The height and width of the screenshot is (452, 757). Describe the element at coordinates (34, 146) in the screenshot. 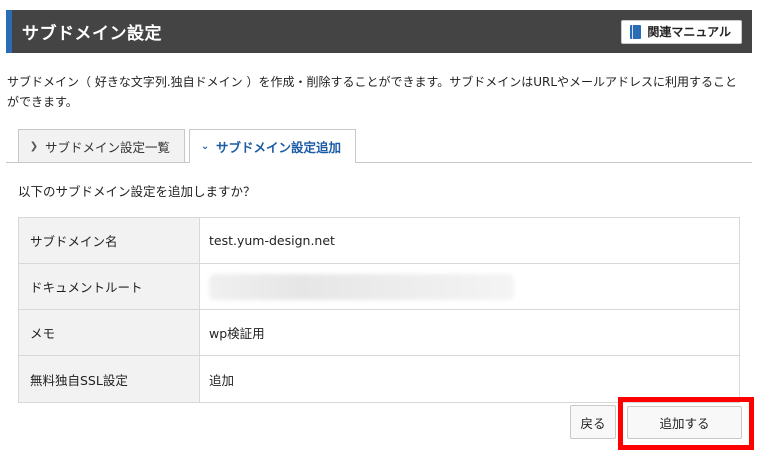

I see `chevron-right-icon: ❯` at that location.